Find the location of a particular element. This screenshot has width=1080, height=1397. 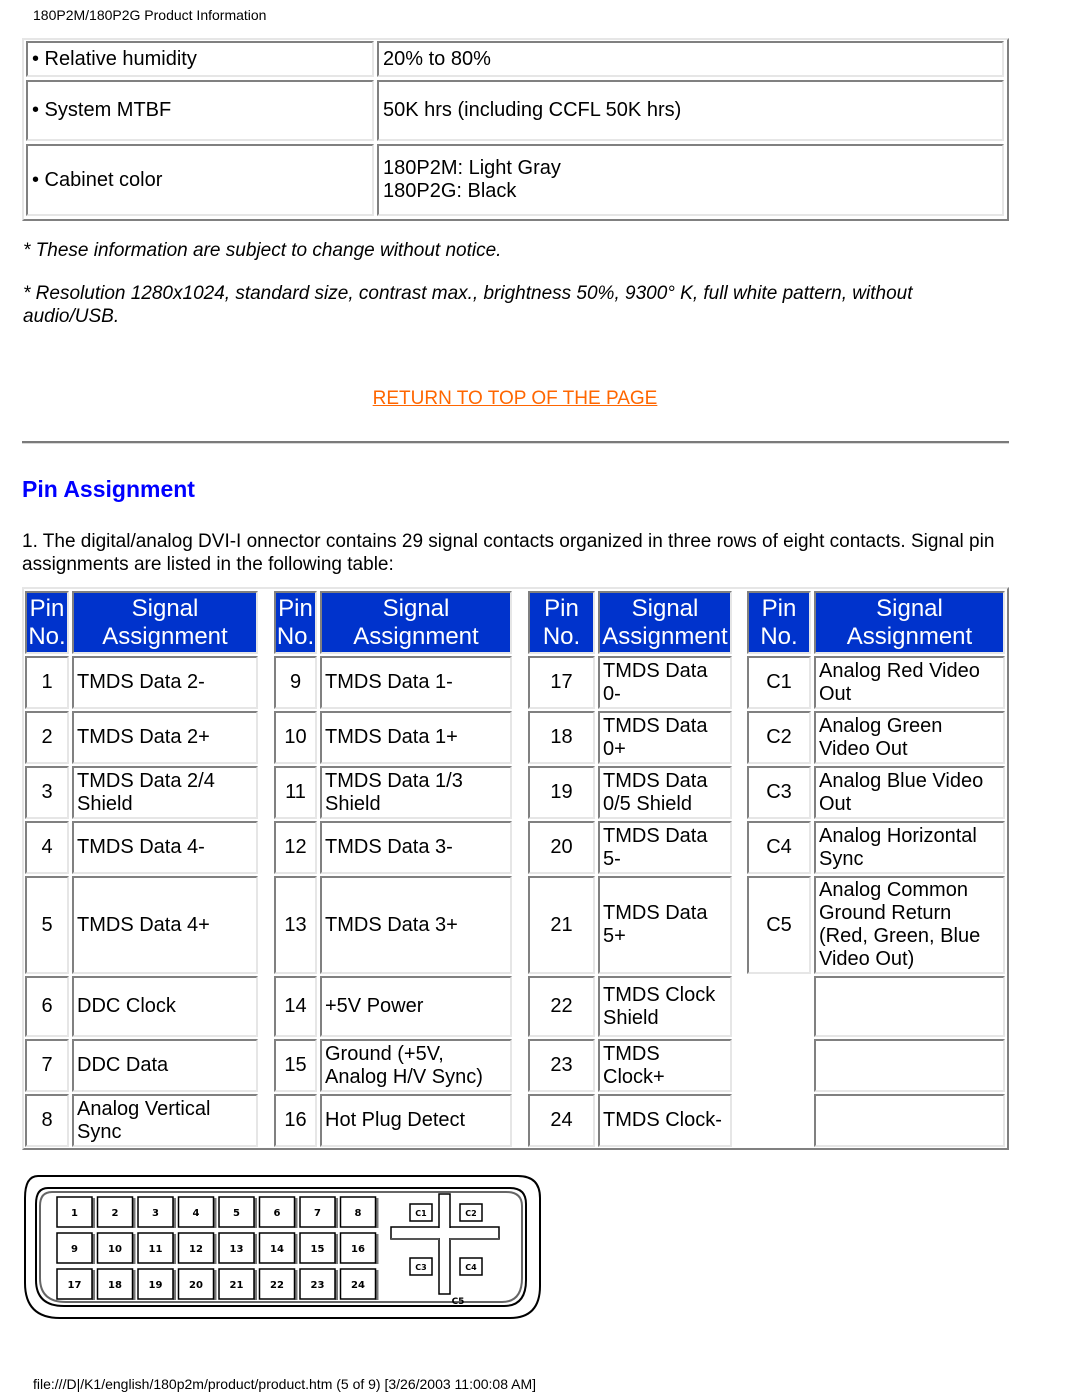

signal-cell: TMDS Clock Shield is located at coordinates (665, 1006).